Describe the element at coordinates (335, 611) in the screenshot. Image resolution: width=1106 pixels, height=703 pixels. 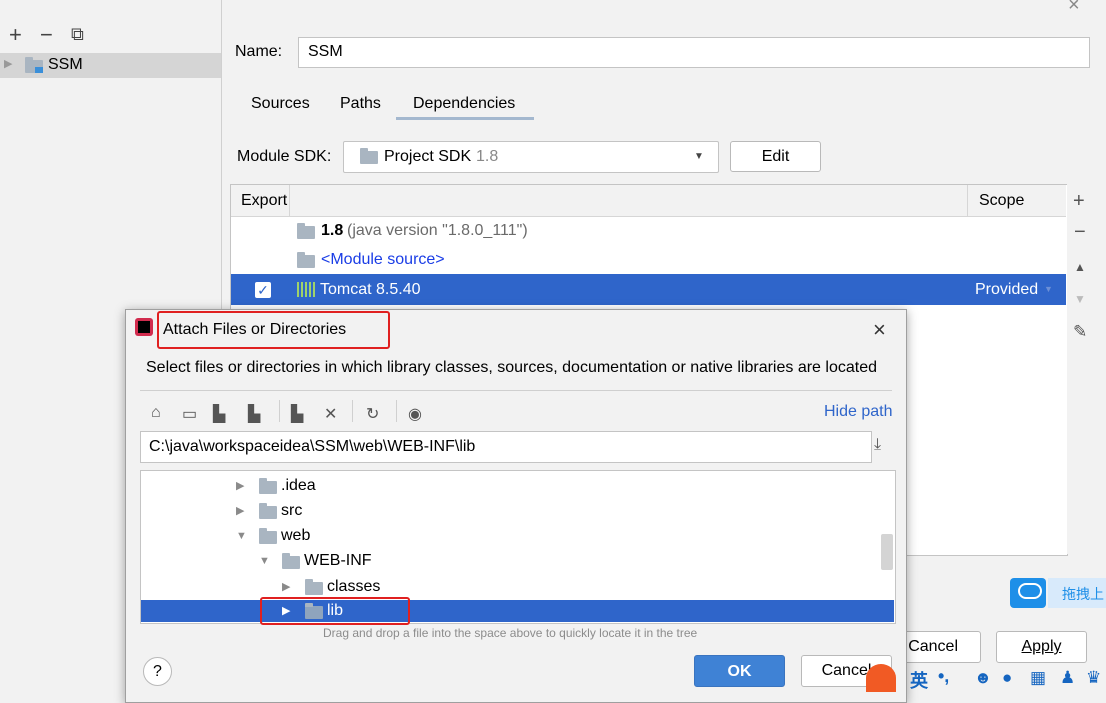
I see `lib-highlight-box` at that location.